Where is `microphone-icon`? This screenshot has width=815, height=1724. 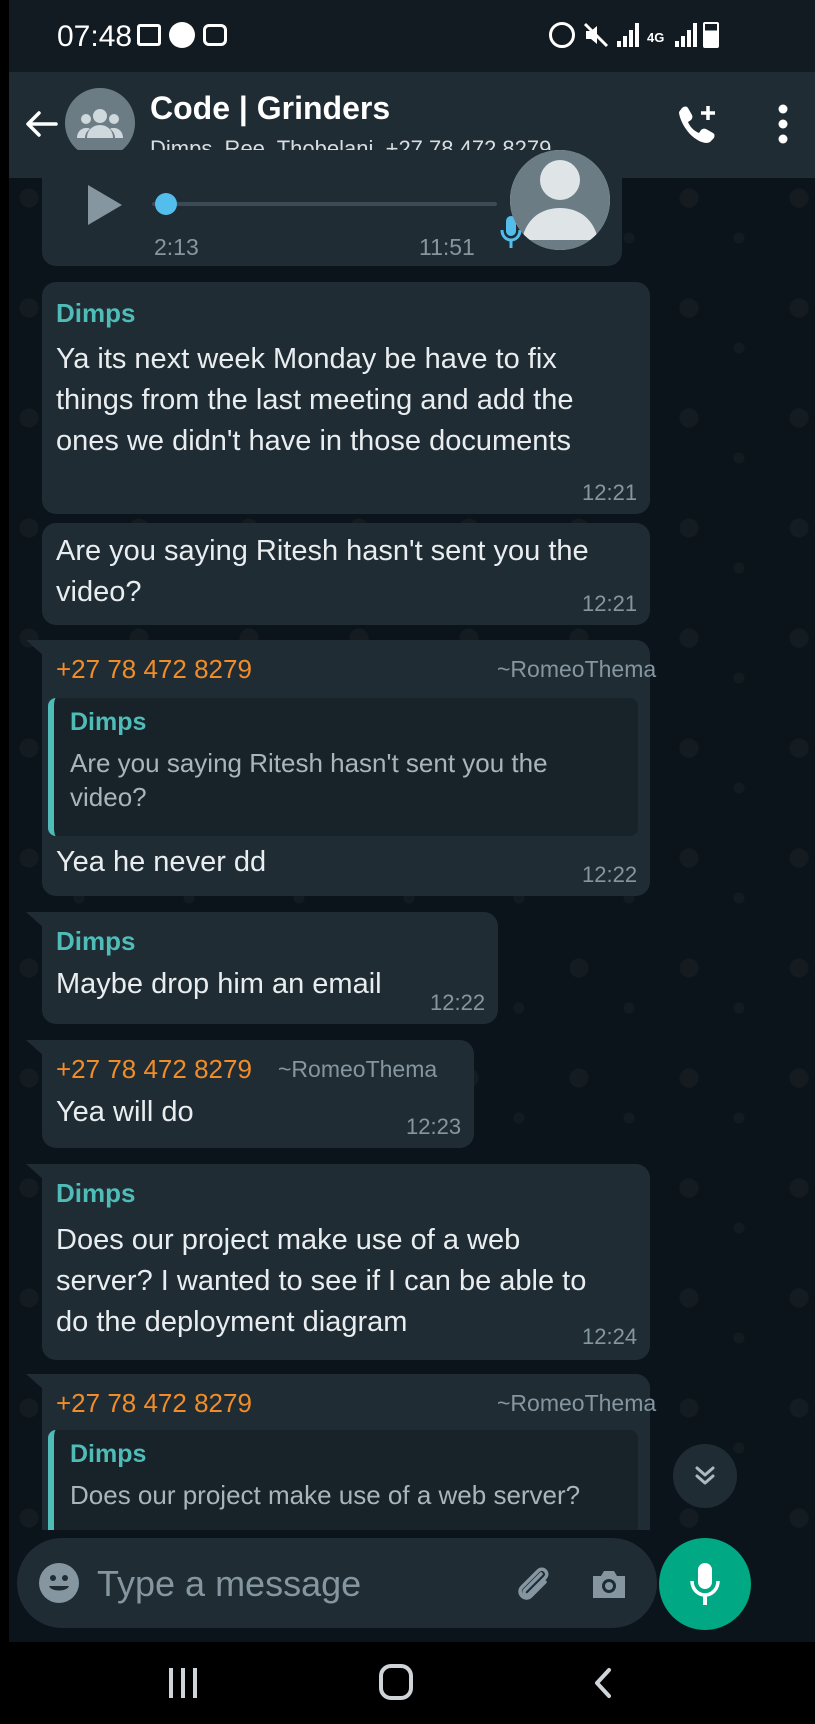 microphone-icon is located at coordinates (705, 1584).